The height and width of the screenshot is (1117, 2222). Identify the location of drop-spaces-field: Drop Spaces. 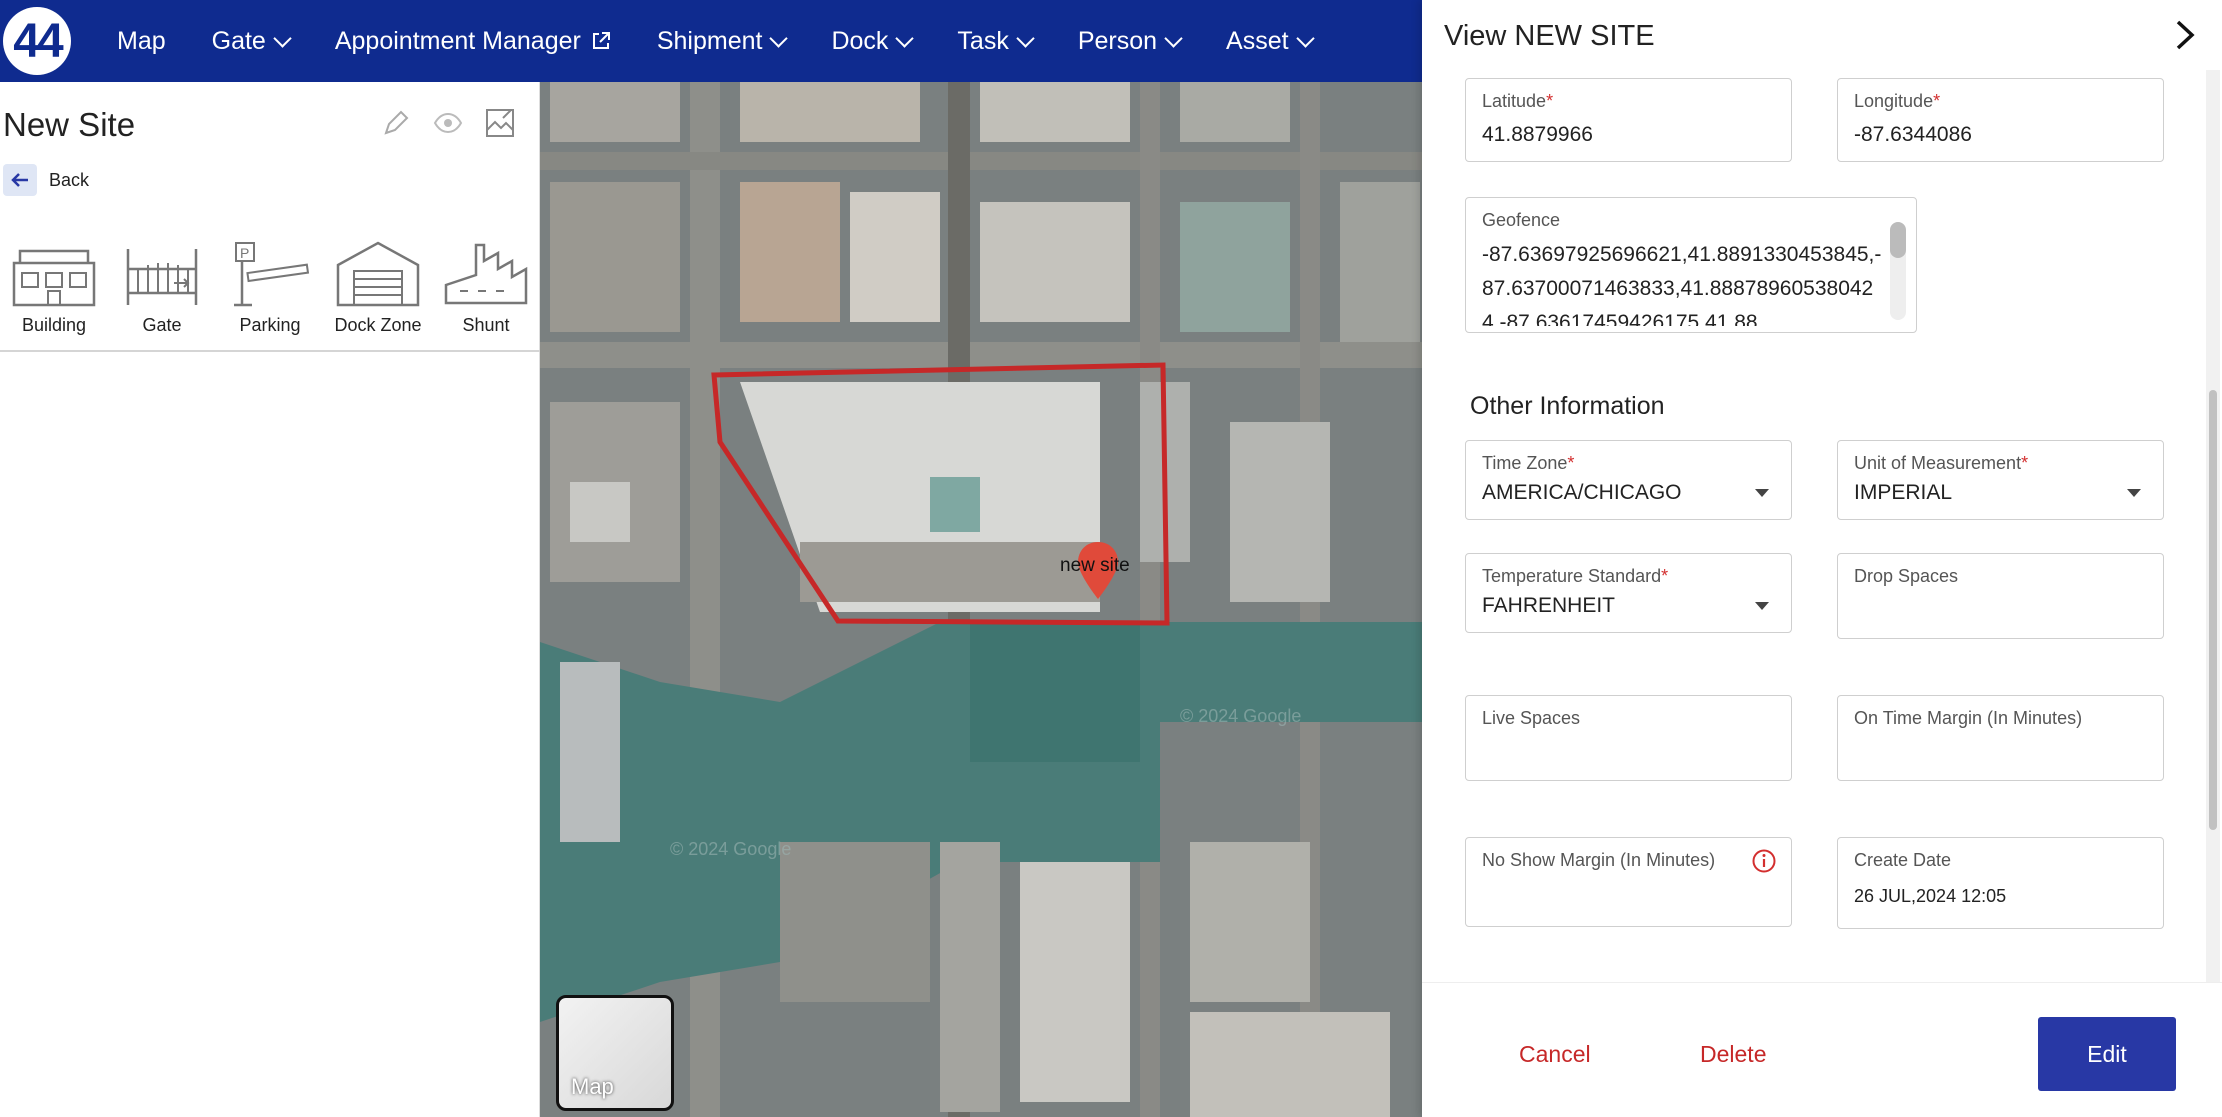
(2000, 596).